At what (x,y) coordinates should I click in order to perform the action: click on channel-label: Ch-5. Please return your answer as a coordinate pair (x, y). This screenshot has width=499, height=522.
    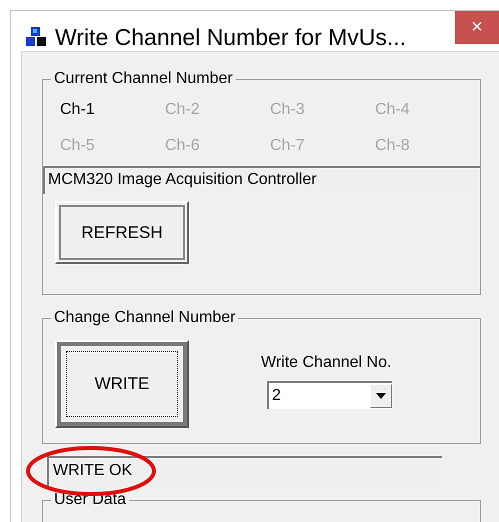
    Looking at the image, I should click on (78, 146).